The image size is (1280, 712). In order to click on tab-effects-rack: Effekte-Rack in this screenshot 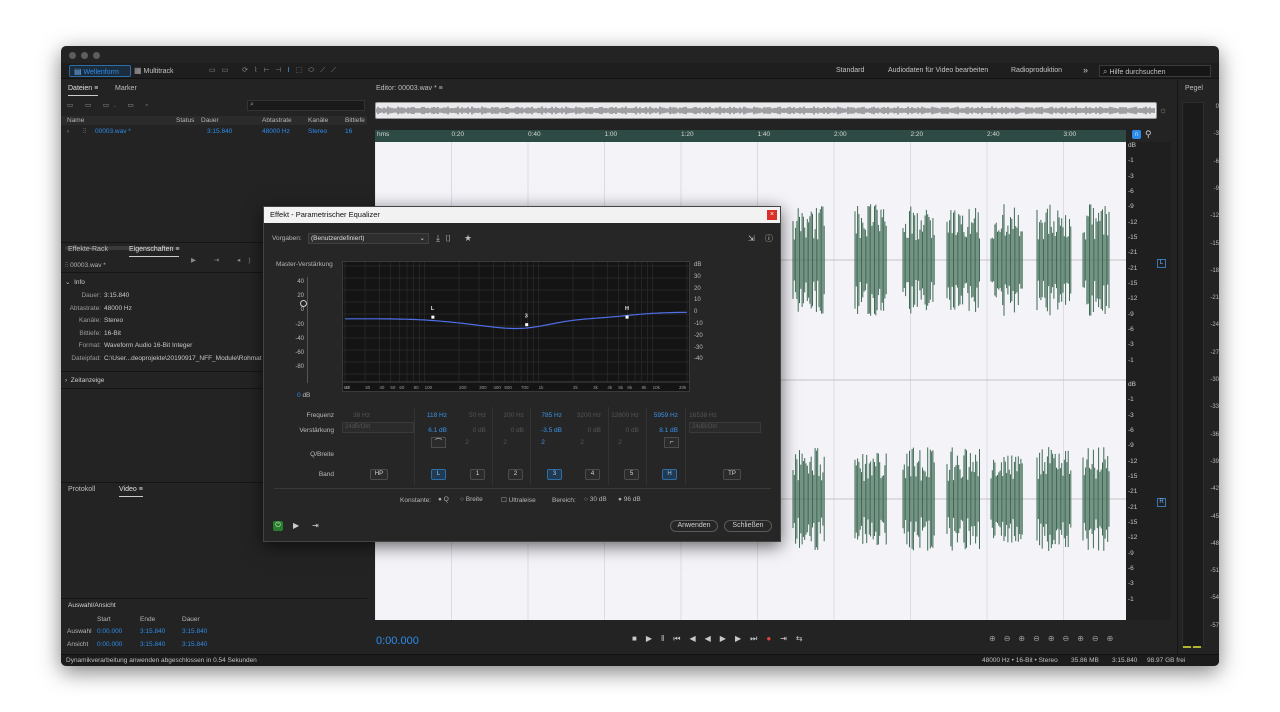, I will do `click(88, 250)`.